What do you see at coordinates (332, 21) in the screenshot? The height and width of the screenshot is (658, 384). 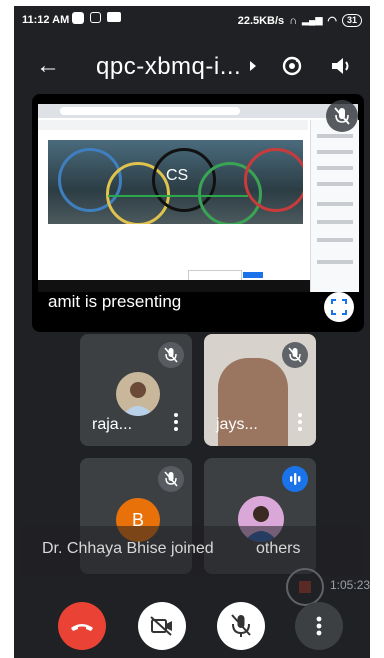 I see `wifi-icon: ◠` at bounding box center [332, 21].